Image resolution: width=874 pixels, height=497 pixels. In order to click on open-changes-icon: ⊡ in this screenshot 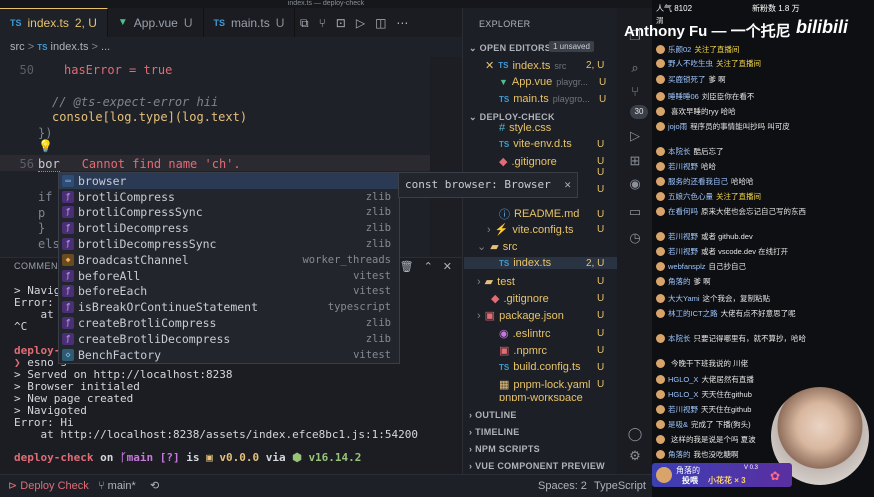, I will do `click(341, 23)`.